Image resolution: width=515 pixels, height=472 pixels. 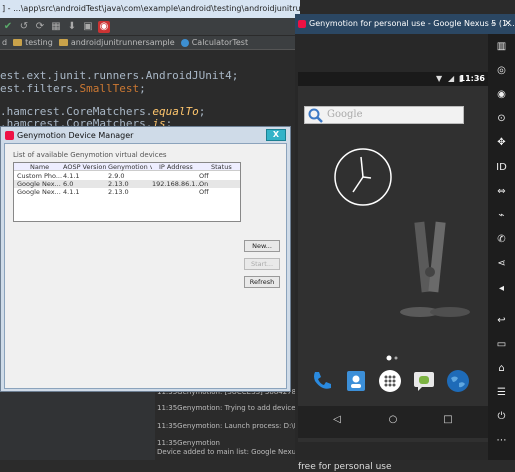 What do you see at coordinates (176, 167) in the screenshot?
I see `column-header: IP Address` at bounding box center [176, 167].